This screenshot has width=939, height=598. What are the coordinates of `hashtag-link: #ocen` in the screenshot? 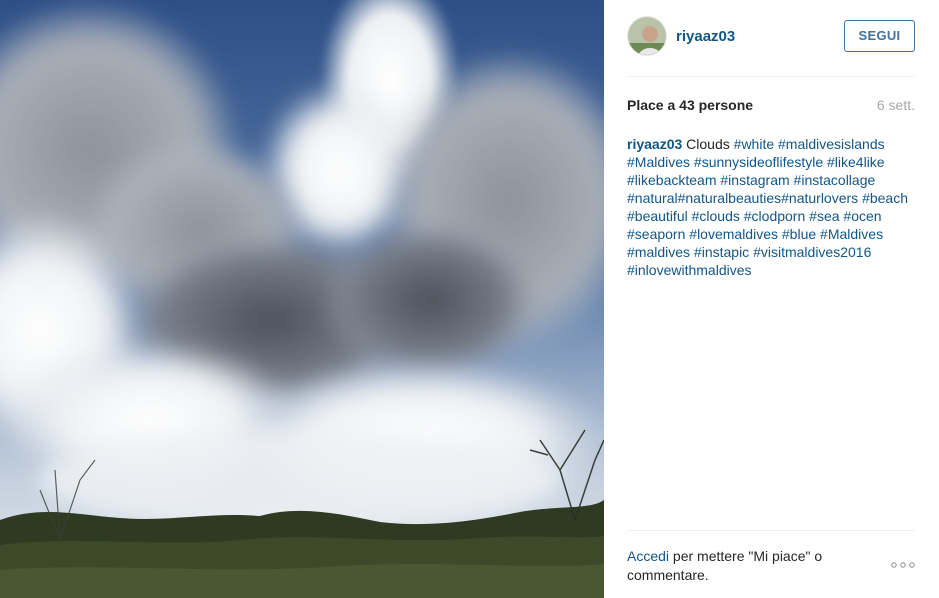 It's located at (862, 216).